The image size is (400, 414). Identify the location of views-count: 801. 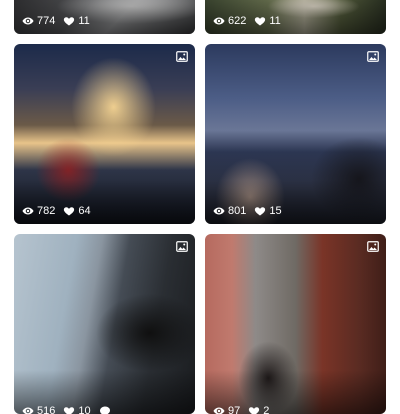
(237, 211).